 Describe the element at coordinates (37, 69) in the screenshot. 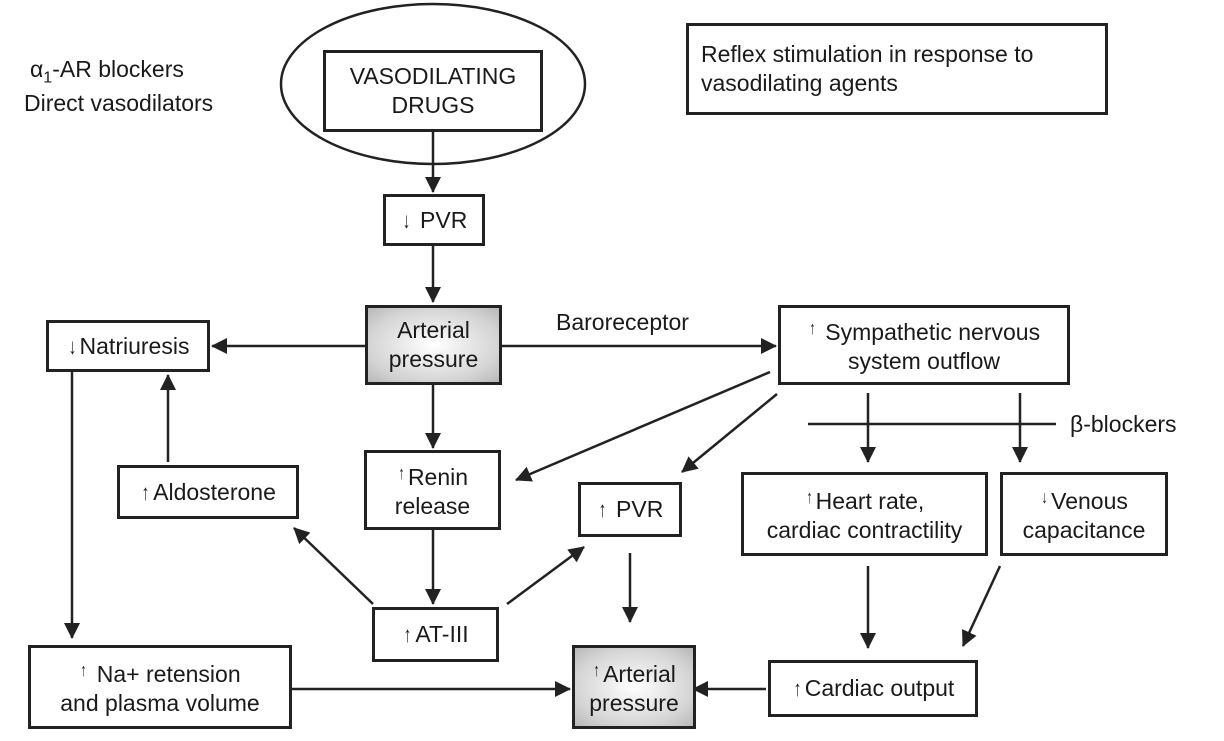

I see `alpha-symbol: α` at that location.